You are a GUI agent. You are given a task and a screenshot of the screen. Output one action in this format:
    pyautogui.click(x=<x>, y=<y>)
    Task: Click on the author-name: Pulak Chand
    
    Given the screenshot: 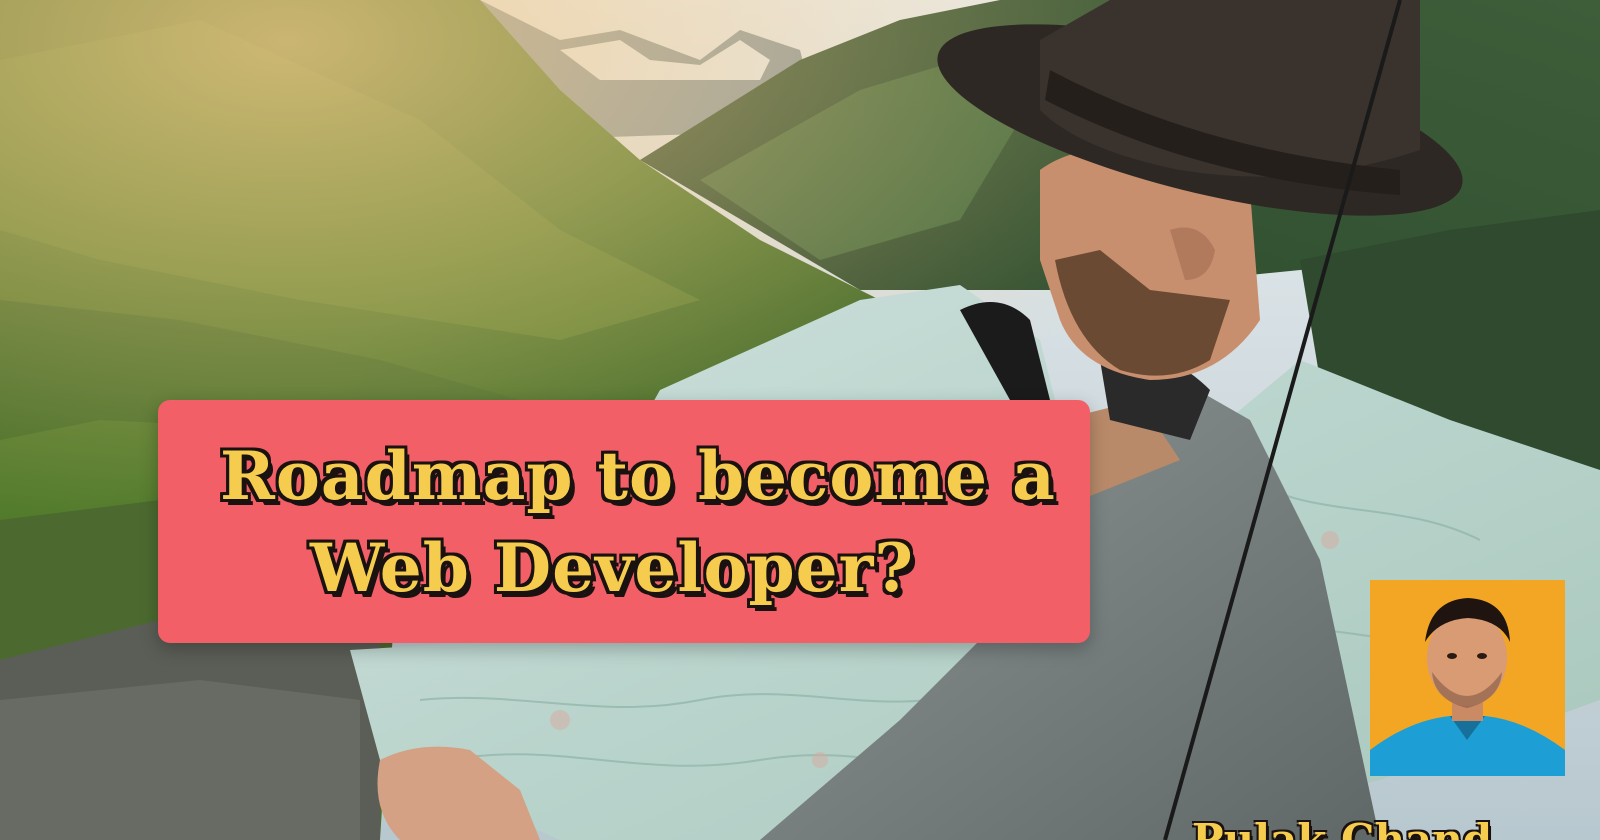 What is the action you would take?
    pyautogui.click(x=1342, y=827)
    